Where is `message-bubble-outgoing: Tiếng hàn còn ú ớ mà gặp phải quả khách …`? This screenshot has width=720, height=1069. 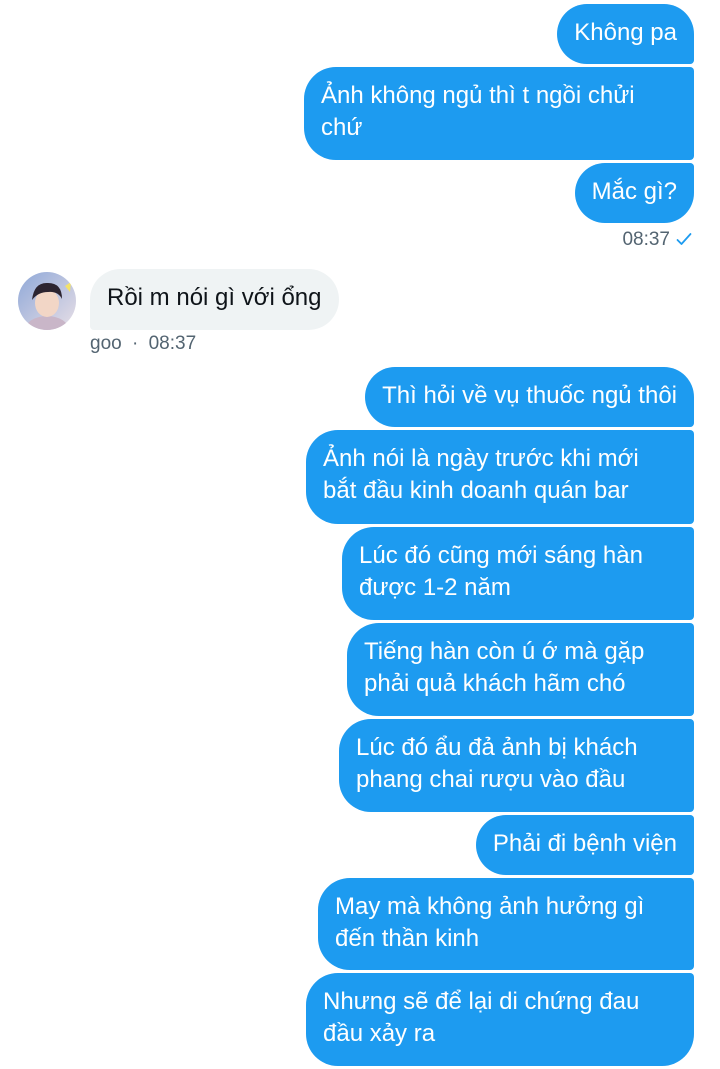 message-bubble-outgoing: Tiếng hàn còn ú ớ mà gặp phải quả khách … is located at coordinates (520, 669).